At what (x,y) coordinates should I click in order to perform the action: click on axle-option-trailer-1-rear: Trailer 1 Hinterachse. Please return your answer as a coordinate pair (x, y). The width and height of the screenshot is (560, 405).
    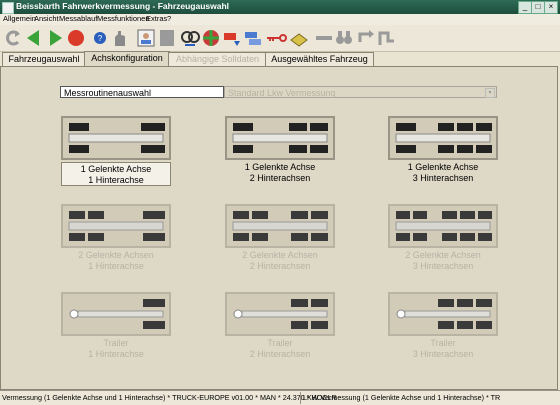
    Looking at the image, I should click on (116, 327).